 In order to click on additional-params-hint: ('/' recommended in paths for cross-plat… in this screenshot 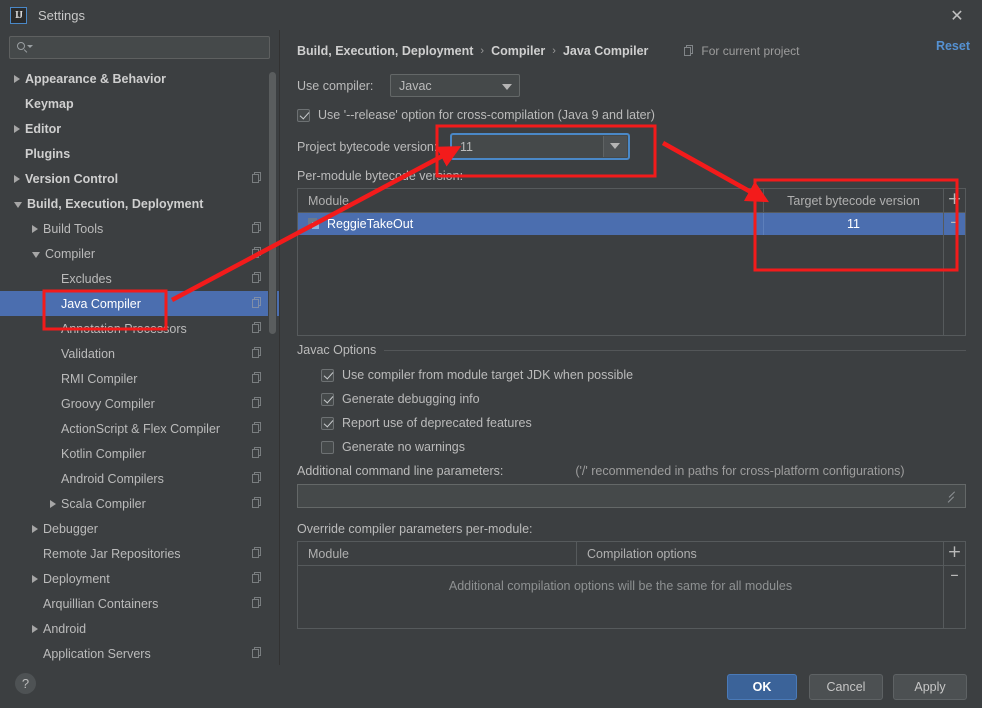, I will do `click(740, 471)`.